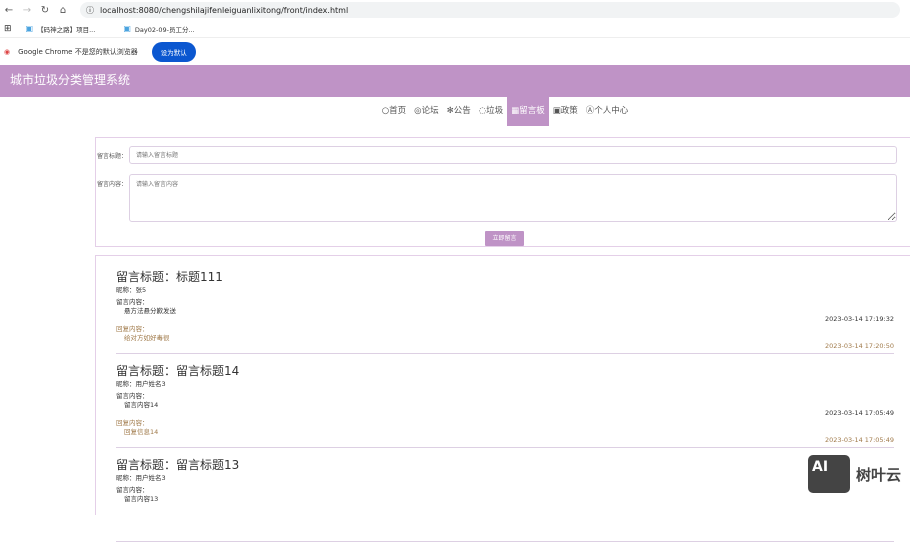 The image size is (910, 542). Describe the element at coordinates (45, 10) in the screenshot. I see `reload-icon: ↻` at that location.